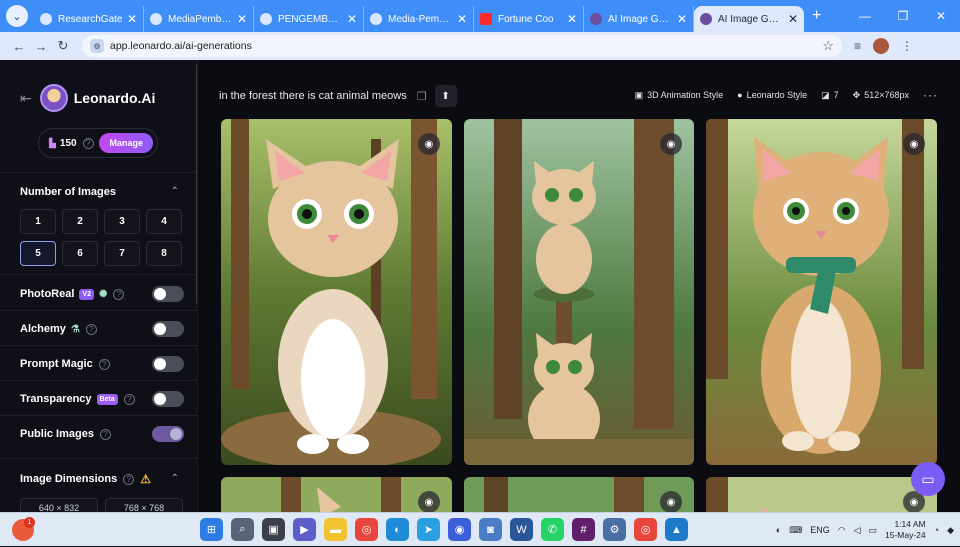  Describe the element at coordinates (164, 221) in the screenshot. I see `images-count-option: 4` at that location.